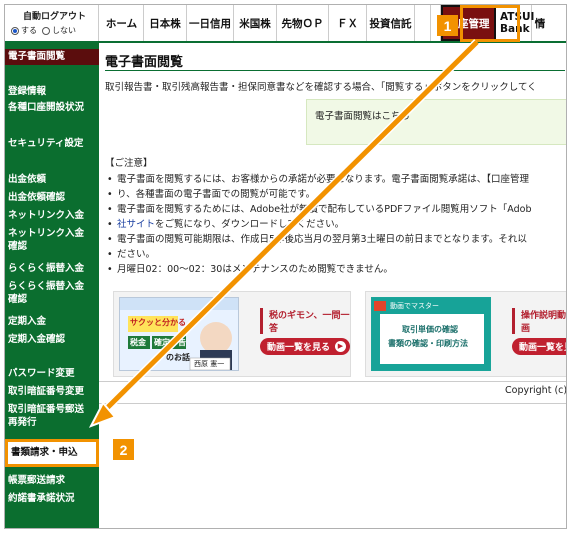 The image size is (571, 533). I want to click on step2-badge: 2, so click(123, 449).